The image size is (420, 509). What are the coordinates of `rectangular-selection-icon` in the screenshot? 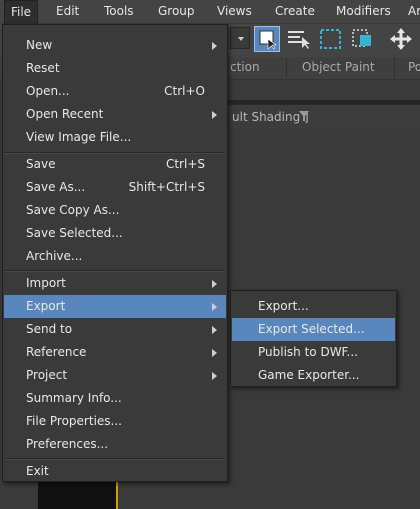 It's located at (331, 39).